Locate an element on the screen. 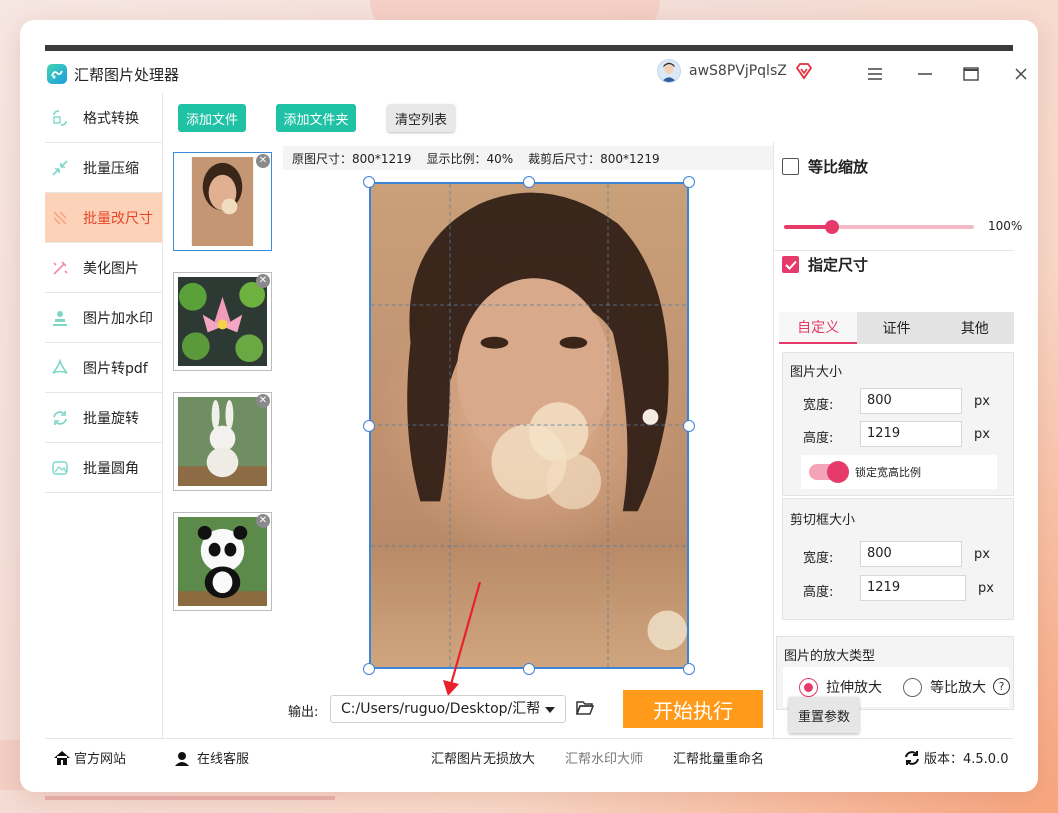 The image size is (1058, 813). format-convert-icon is located at coordinates (60, 118).